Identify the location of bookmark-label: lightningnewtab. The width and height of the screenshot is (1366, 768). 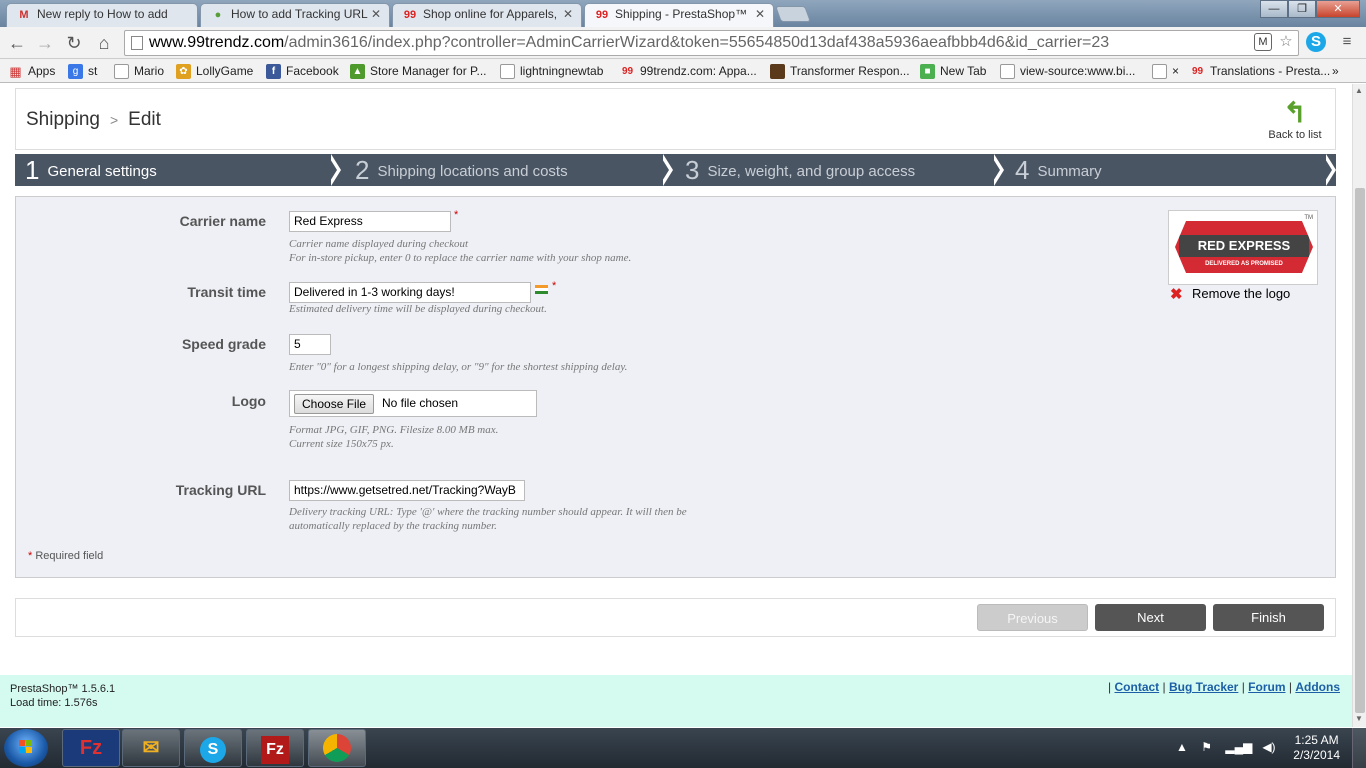
(562, 71).